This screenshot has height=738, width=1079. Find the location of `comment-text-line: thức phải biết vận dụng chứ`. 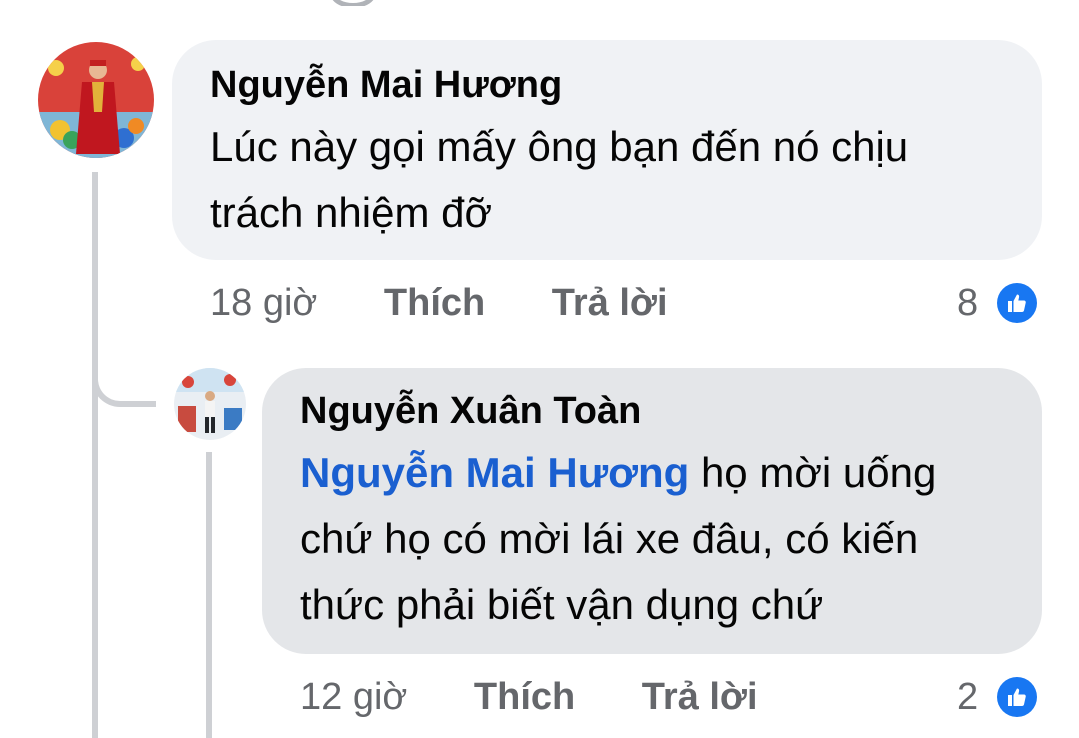

comment-text-line: thức phải biết vận dụng chứ is located at coordinates (562, 604).